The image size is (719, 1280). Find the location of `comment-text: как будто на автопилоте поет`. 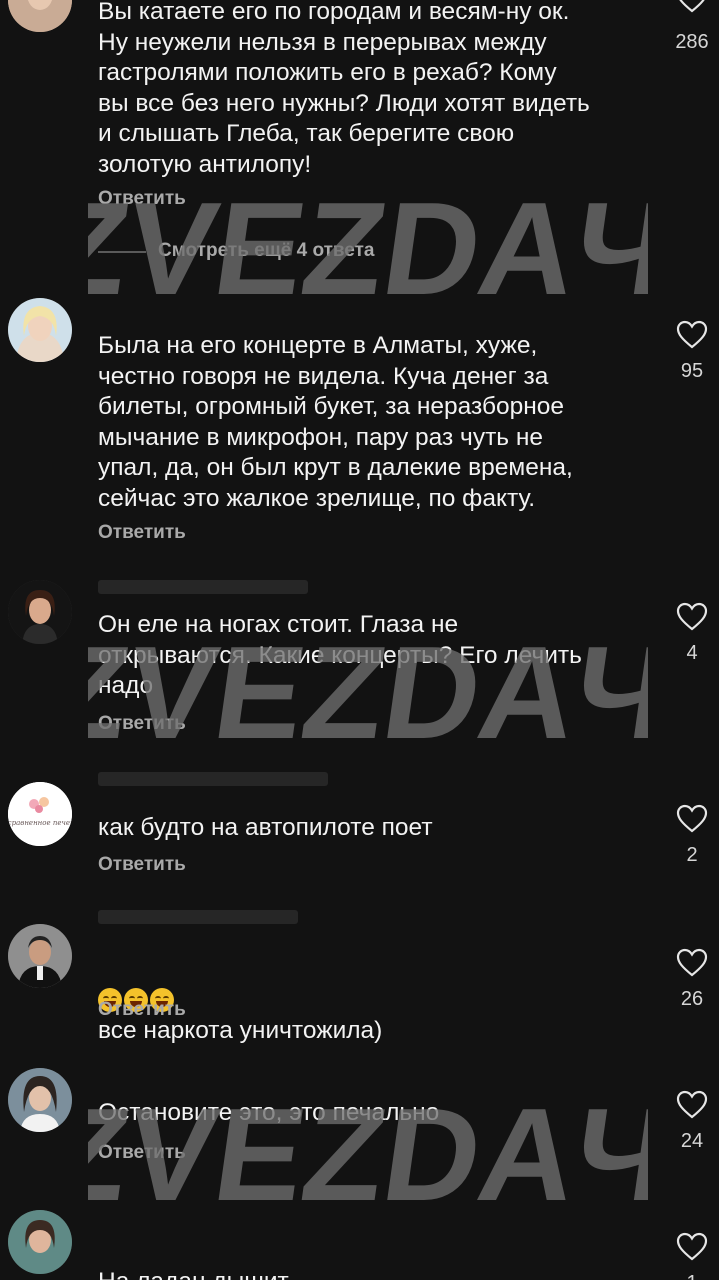

comment-text: как будто на автопилоте поет is located at coordinates (265, 827).